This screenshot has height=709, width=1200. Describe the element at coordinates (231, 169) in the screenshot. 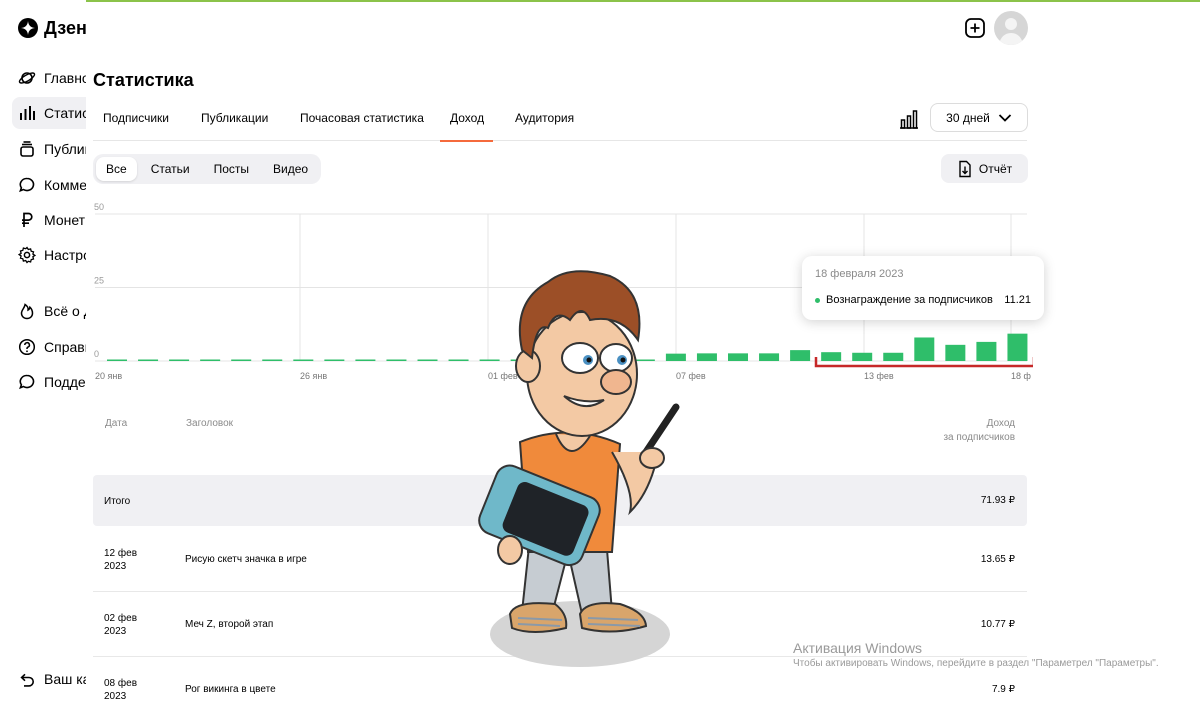

I see `filter-posts: Посты` at that location.